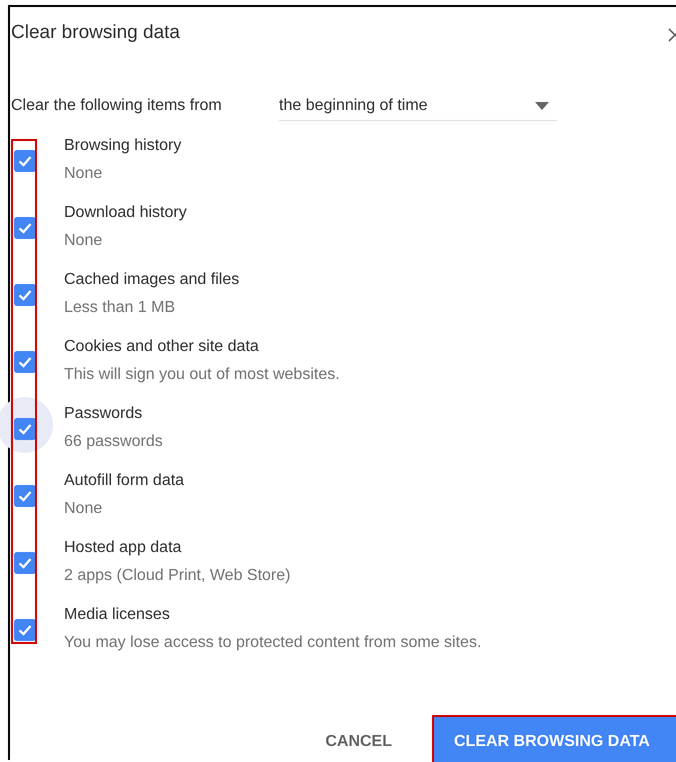 This screenshot has width=676, height=762. What do you see at coordinates (555, 739) in the screenshot?
I see `clear-data-button: CLEAR BROWSING DATA` at bounding box center [555, 739].